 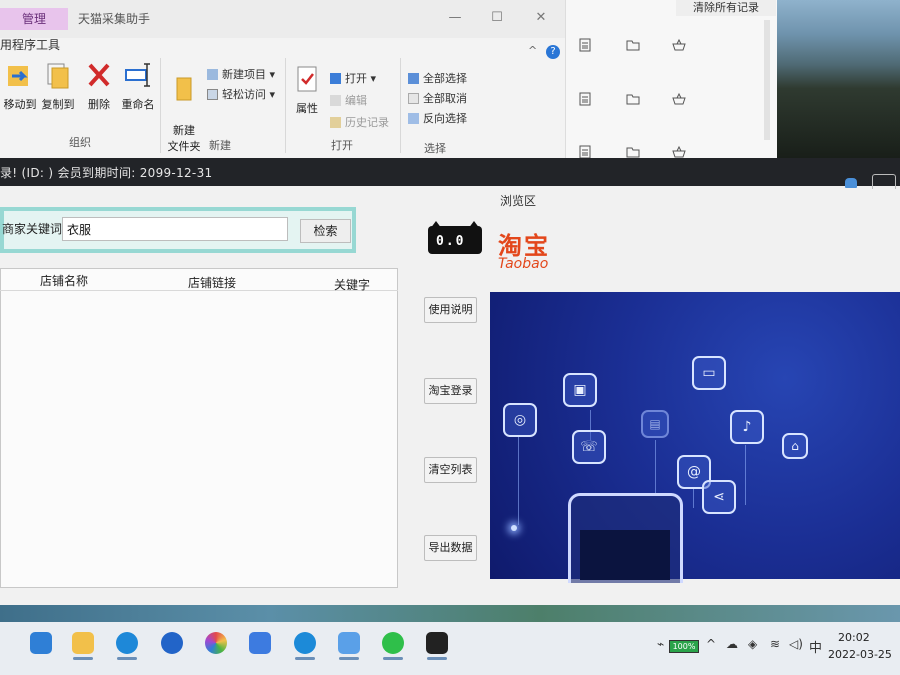 I want to click on column-shop-name: 店铺名称, so click(x=64, y=280).